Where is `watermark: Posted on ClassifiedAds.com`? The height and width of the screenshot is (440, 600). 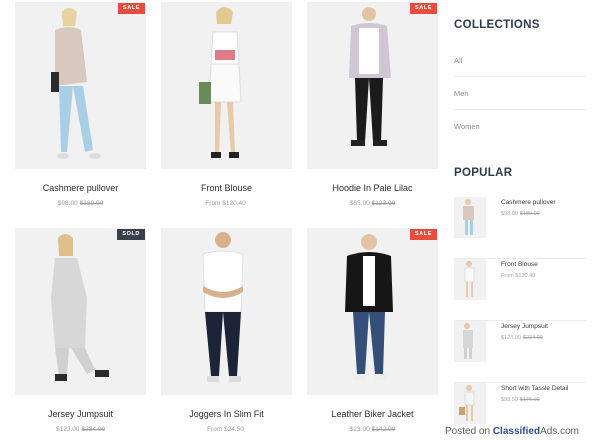 watermark: Posted on ClassifiedAds.com is located at coordinates (512, 432).